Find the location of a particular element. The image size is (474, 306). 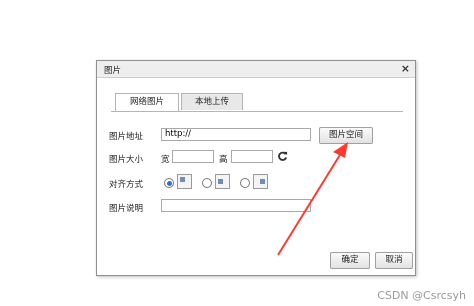

watermark: CSDN @Csrcsyh is located at coordinates (421, 295).